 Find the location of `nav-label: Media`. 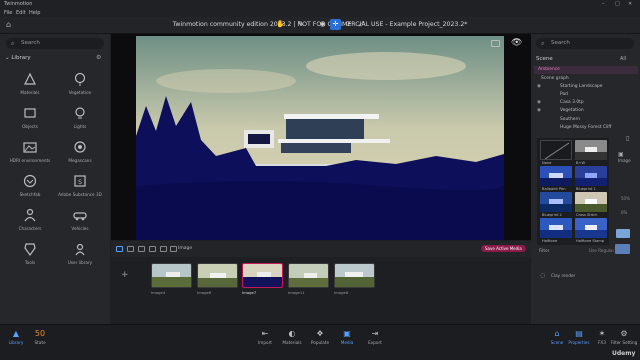

nav-label: Media is located at coordinates (347, 342).